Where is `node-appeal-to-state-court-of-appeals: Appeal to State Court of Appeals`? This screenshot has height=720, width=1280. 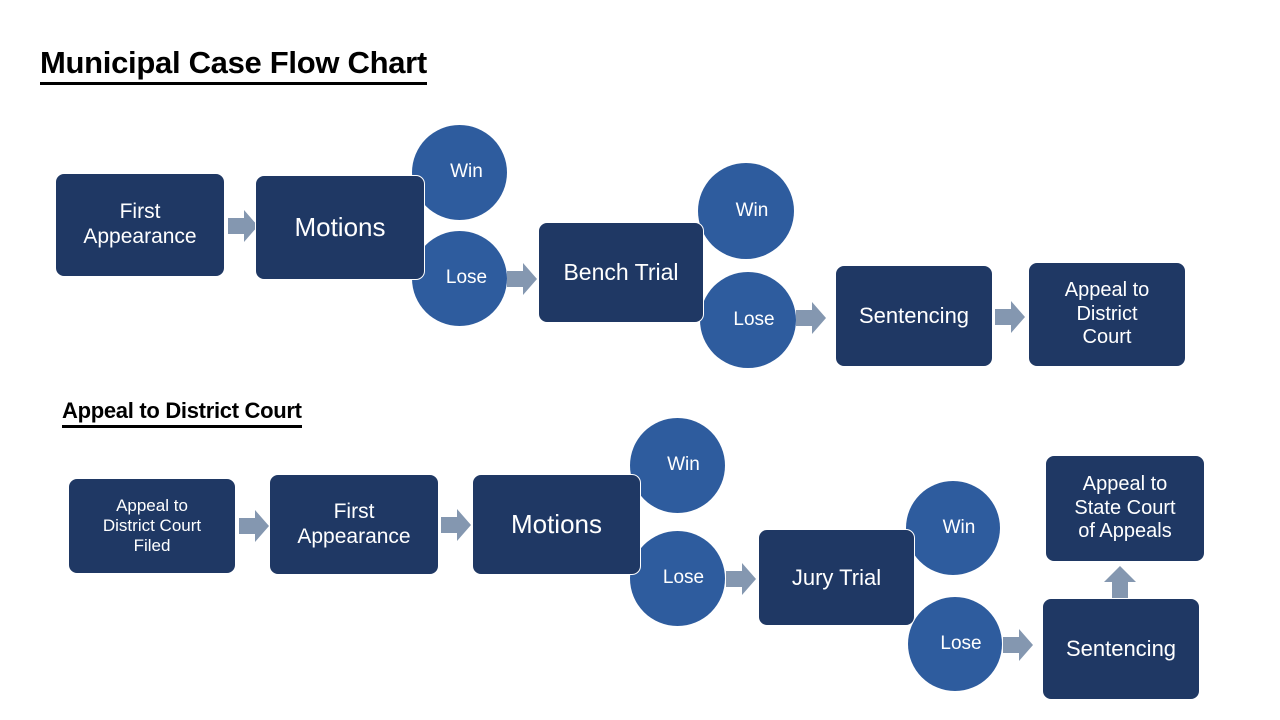 node-appeal-to-state-court-of-appeals: Appeal to State Court of Appeals is located at coordinates (1125, 508).